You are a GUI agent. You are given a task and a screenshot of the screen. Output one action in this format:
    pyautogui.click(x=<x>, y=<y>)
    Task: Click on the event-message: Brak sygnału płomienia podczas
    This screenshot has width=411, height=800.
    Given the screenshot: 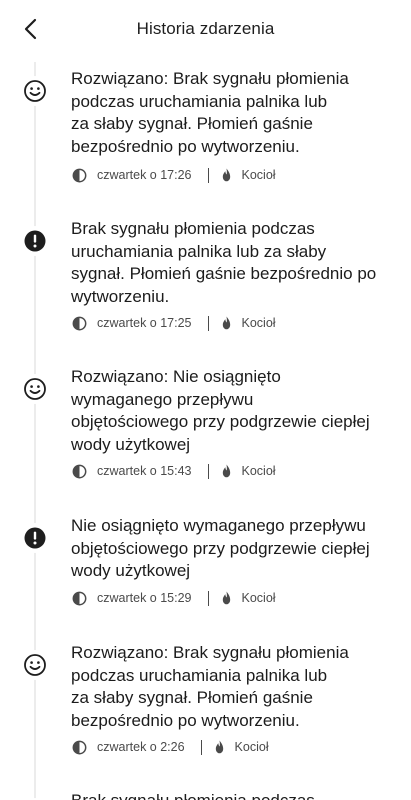 What is the action you would take?
    pyautogui.click(x=236, y=795)
    